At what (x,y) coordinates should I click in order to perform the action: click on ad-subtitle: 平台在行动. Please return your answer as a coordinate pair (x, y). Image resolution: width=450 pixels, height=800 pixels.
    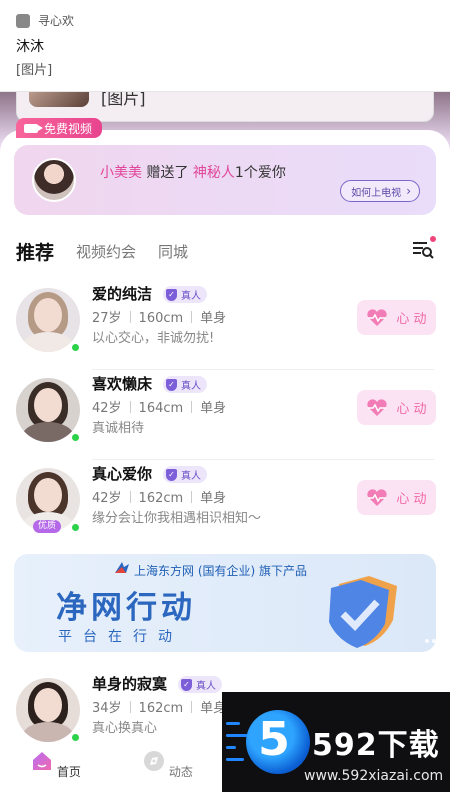
    Looking at the image, I should click on (120, 637).